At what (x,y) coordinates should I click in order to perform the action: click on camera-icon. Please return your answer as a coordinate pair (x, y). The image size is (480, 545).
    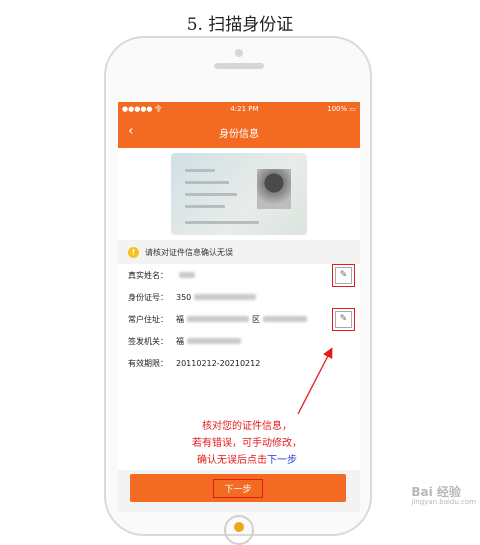
    Looking at the image, I should click on (239, 53).